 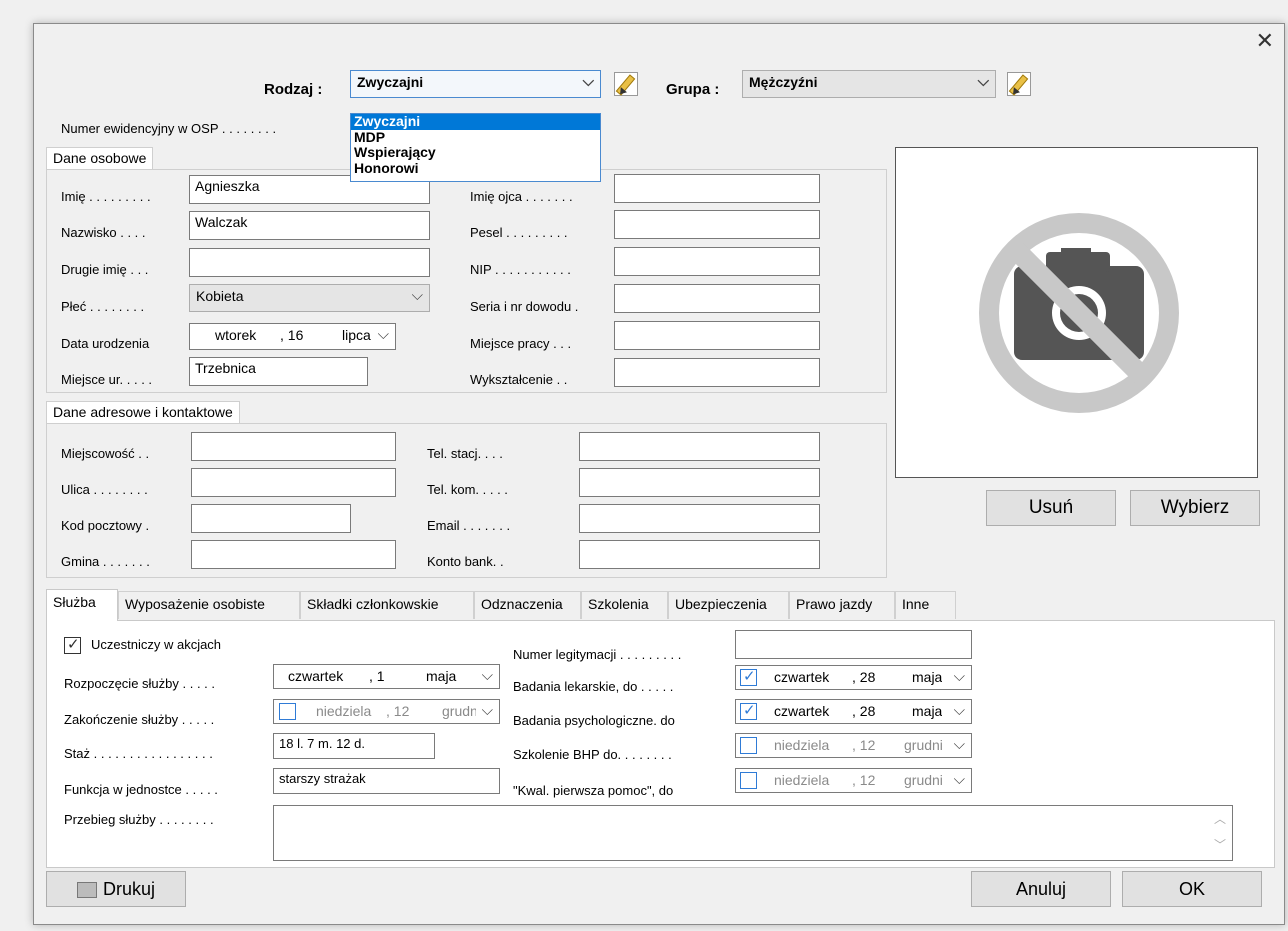 What do you see at coordinates (465, 561) in the screenshot?
I see `konto-bank-label: Konto bank. .` at bounding box center [465, 561].